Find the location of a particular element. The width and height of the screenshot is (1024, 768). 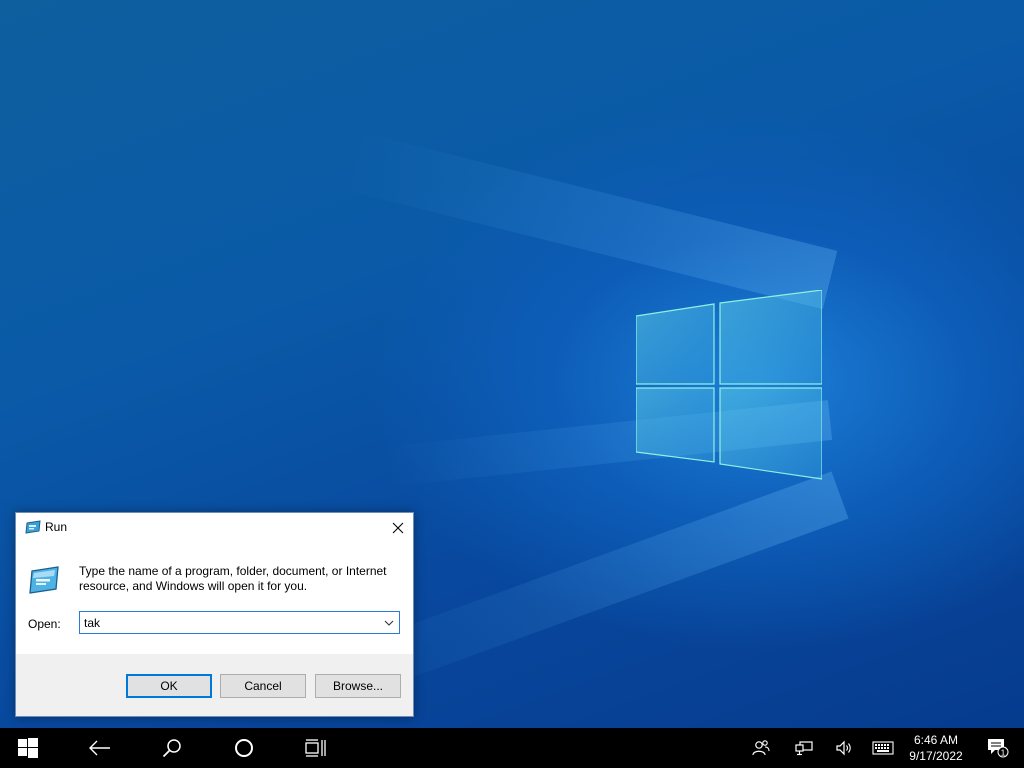

cortana-icon is located at coordinates (244, 748).